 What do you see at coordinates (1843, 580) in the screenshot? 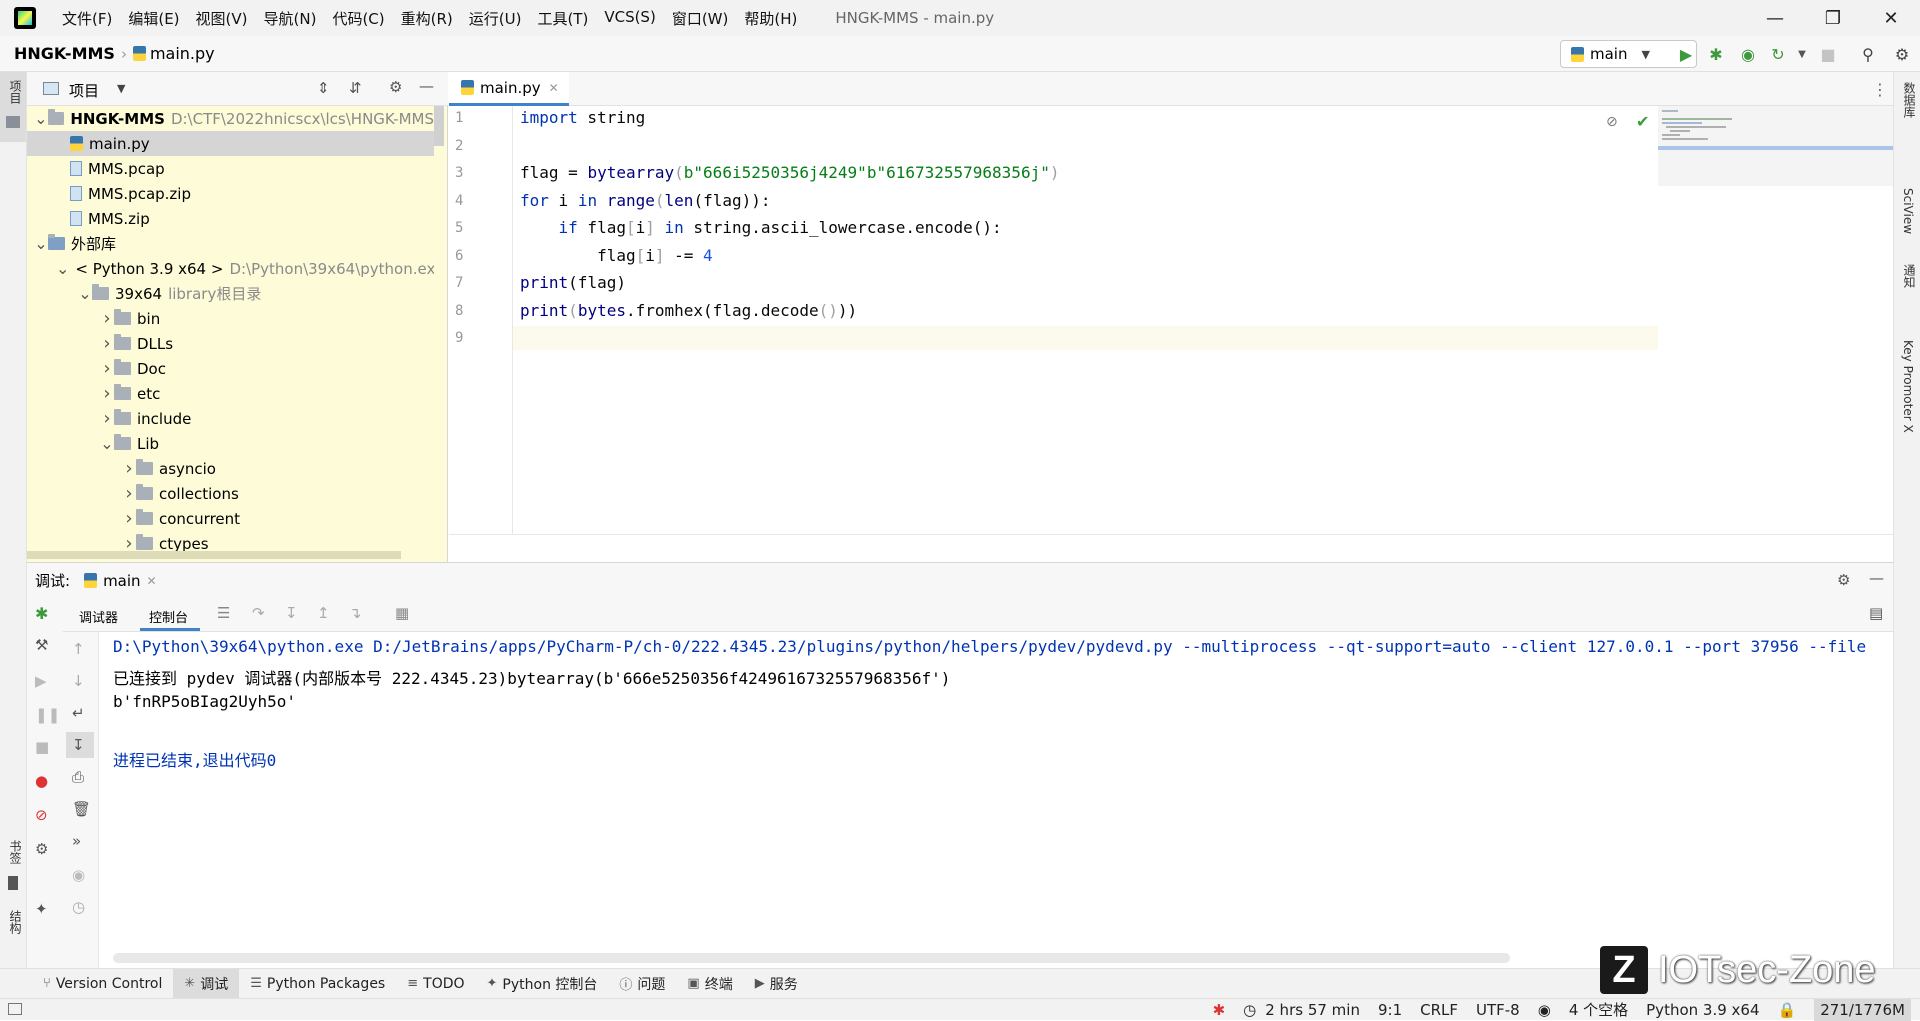
I see `debug-settings-gear-icon: ⚙` at bounding box center [1843, 580].